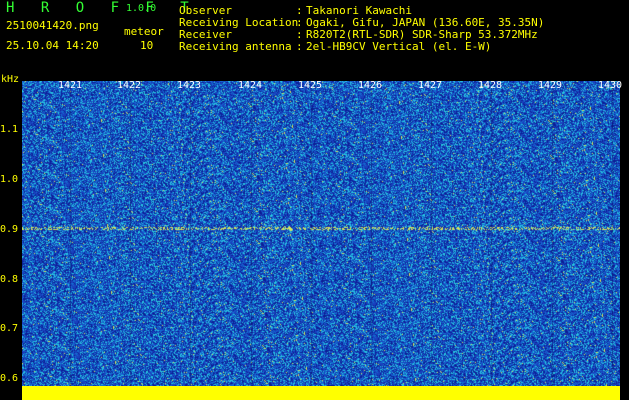 This screenshot has width=629, height=400. What do you see at coordinates (321, 393) in the screenshot?
I see `amplitude-baseline-bar` at bounding box center [321, 393].